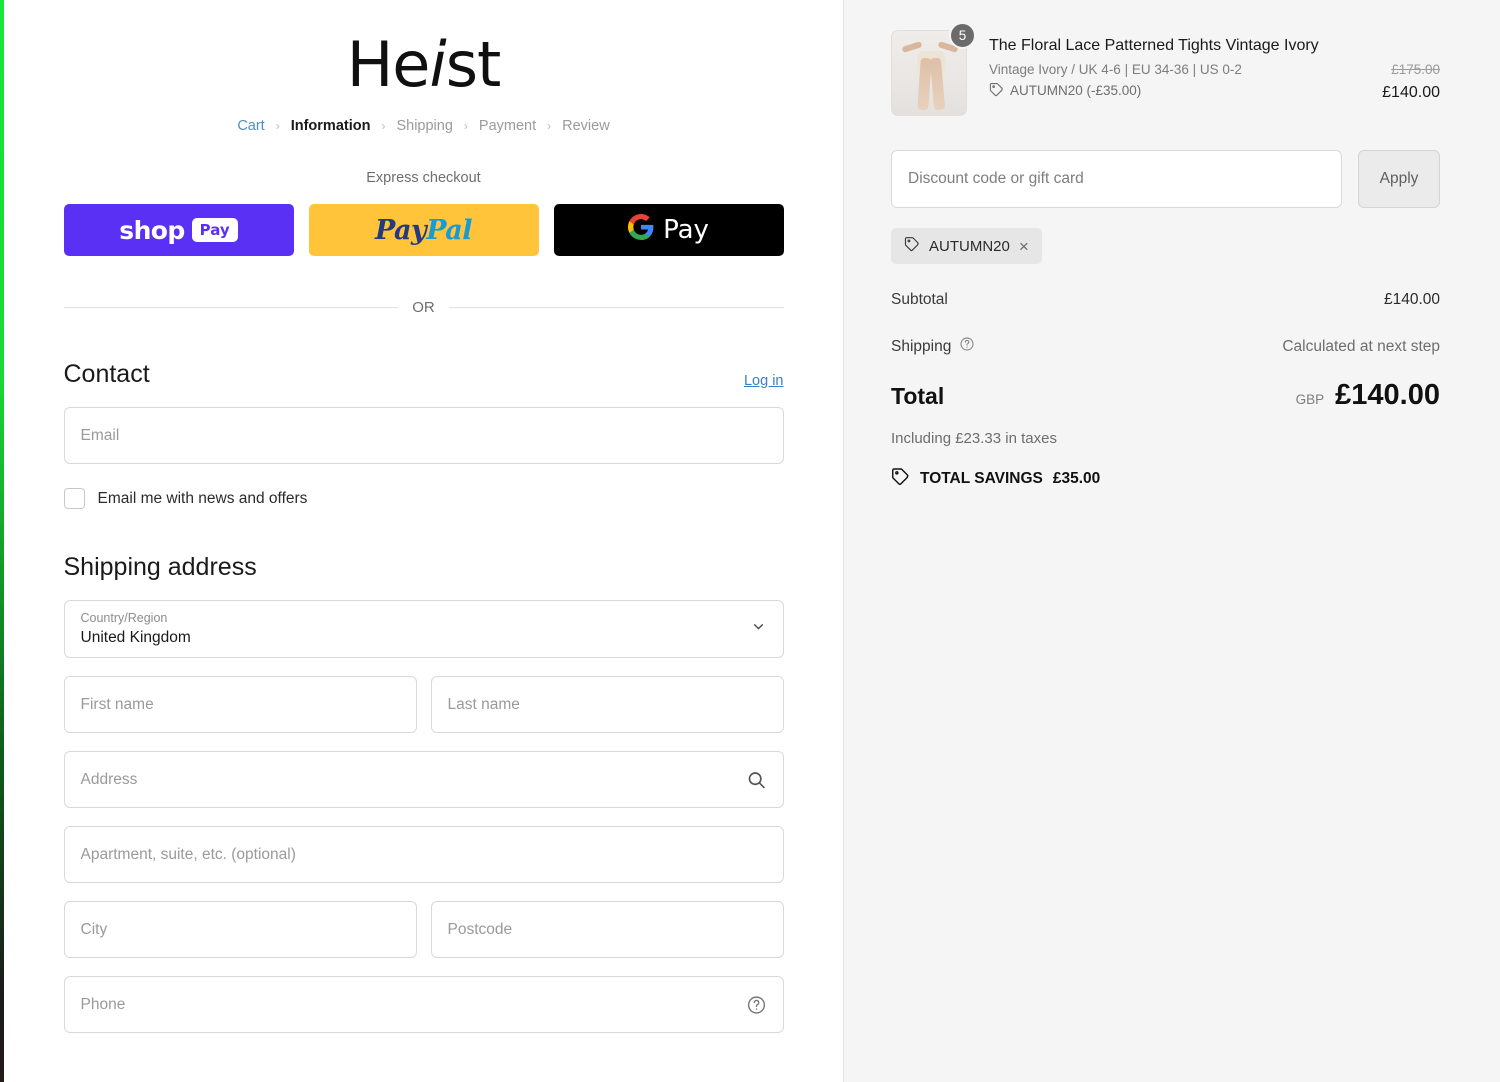 The width and height of the screenshot is (1500, 1082). Describe the element at coordinates (109, 779) in the screenshot. I see `address-placeholder: Address` at that location.